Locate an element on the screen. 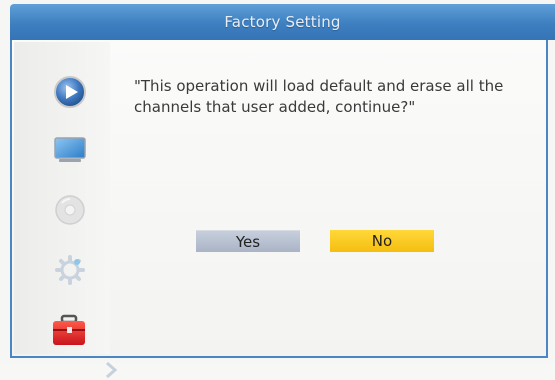  chevron-right-icon is located at coordinates (112, 370).